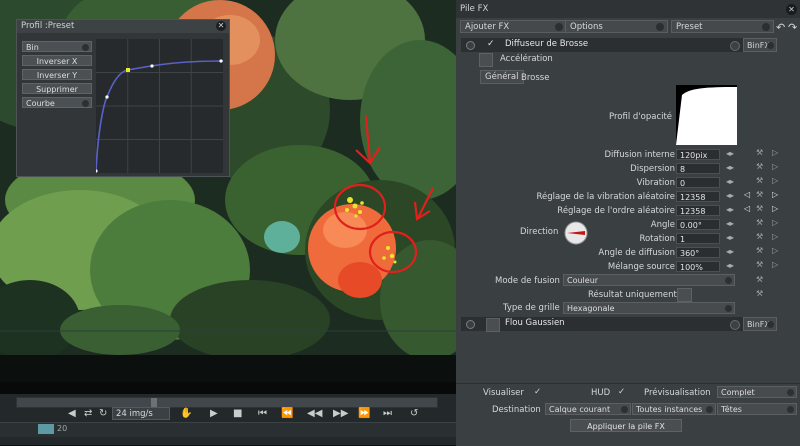 The image size is (800, 446). What do you see at coordinates (698, 168) in the screenshot?
I see `dispersion-input: 8` at bounding box center [698, 168].